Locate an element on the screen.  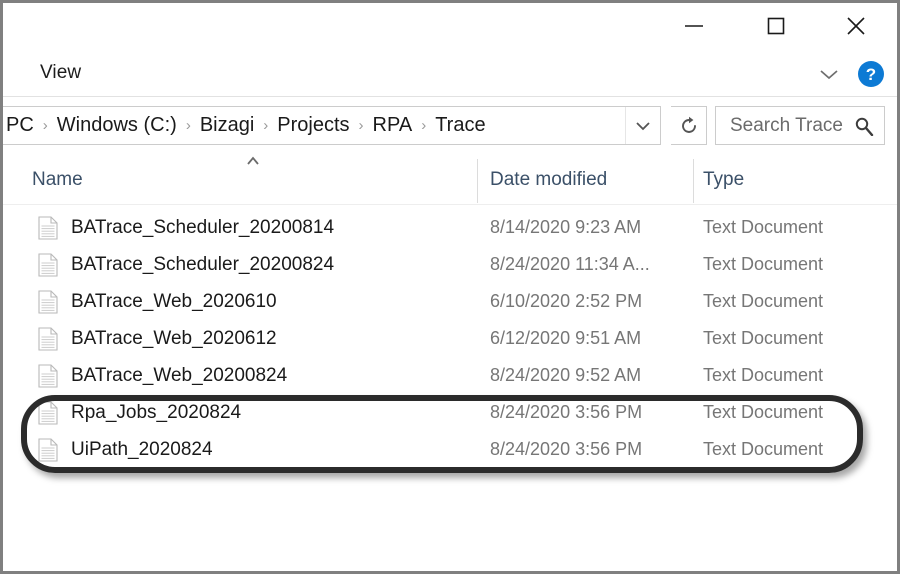
minimize-button is located at coordinates (694, 25).